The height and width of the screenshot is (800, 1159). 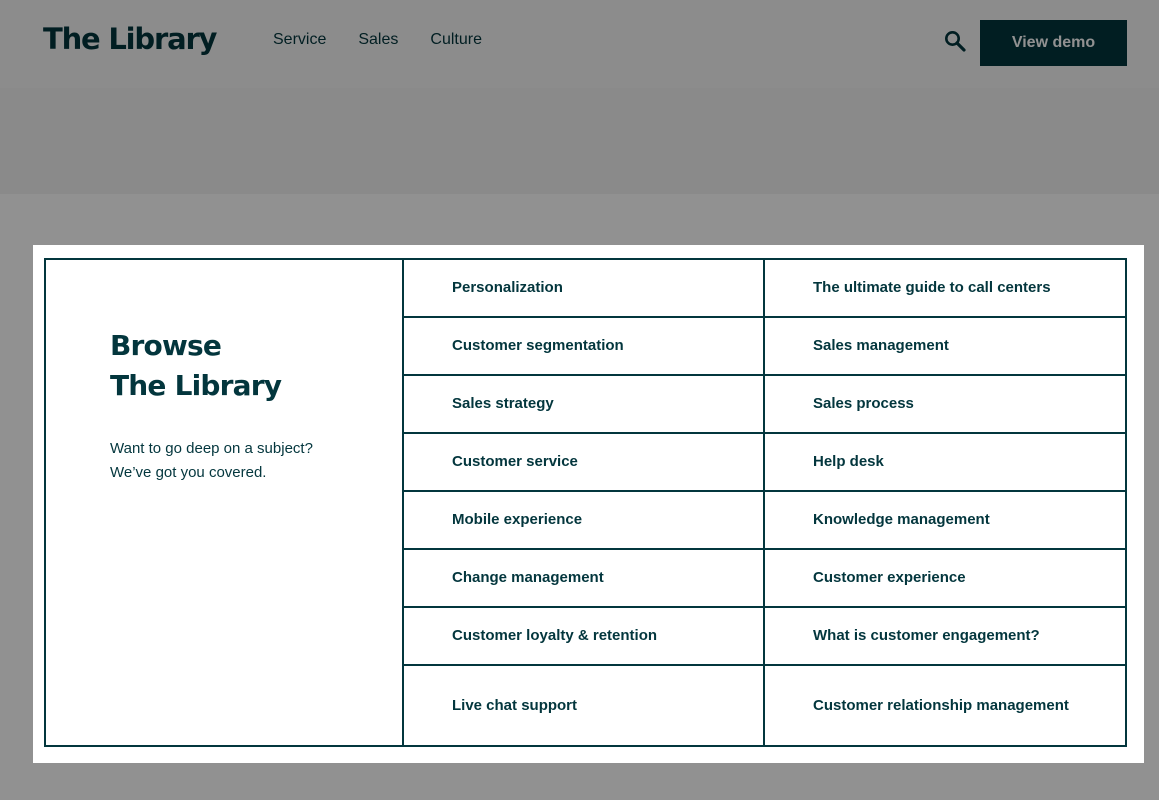 What do you see at coordinates (584, 289) in the screenshot?
I see `topic-link-personalization: Personalization` at bounding box center [584, 289].